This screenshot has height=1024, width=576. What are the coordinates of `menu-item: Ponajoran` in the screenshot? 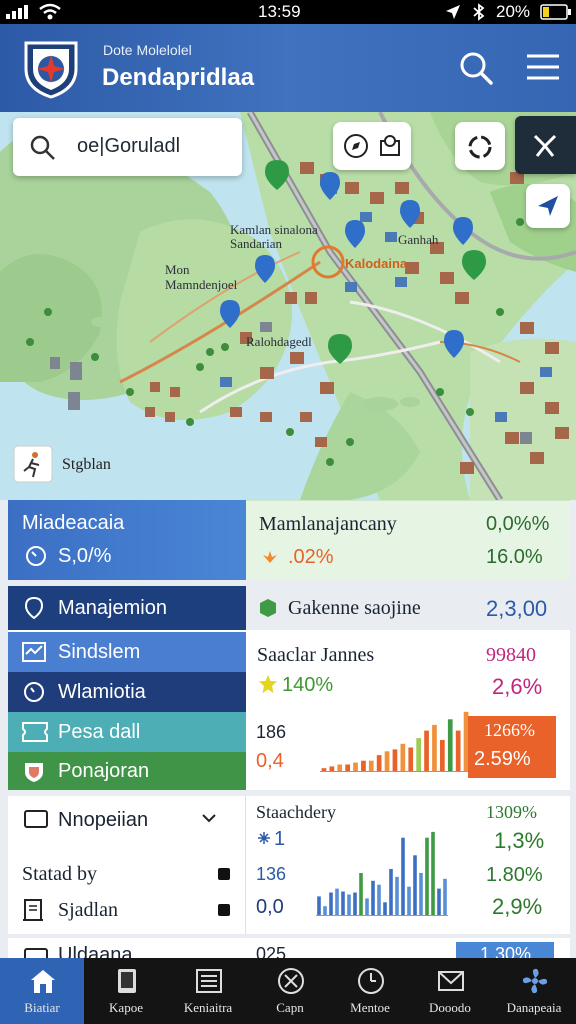 It's located at (127, 771).